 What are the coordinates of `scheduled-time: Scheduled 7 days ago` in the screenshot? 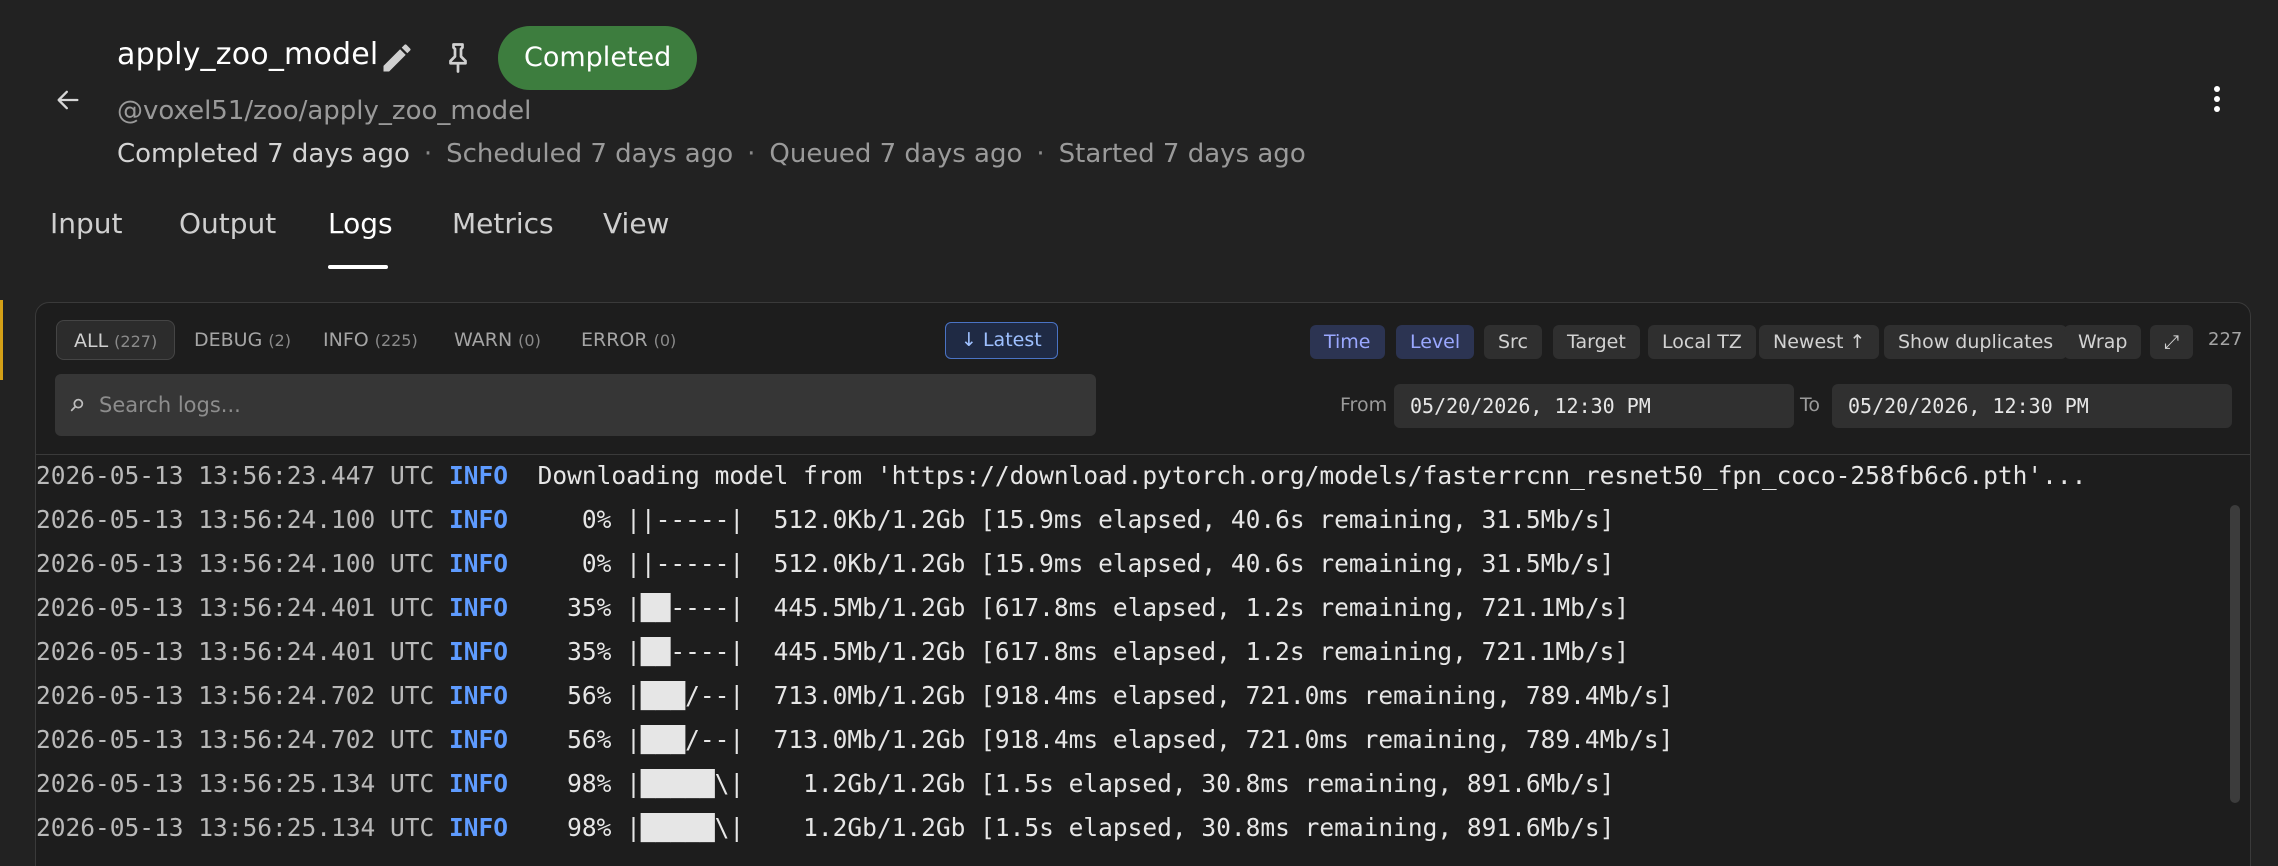 It's located at (590, 154).